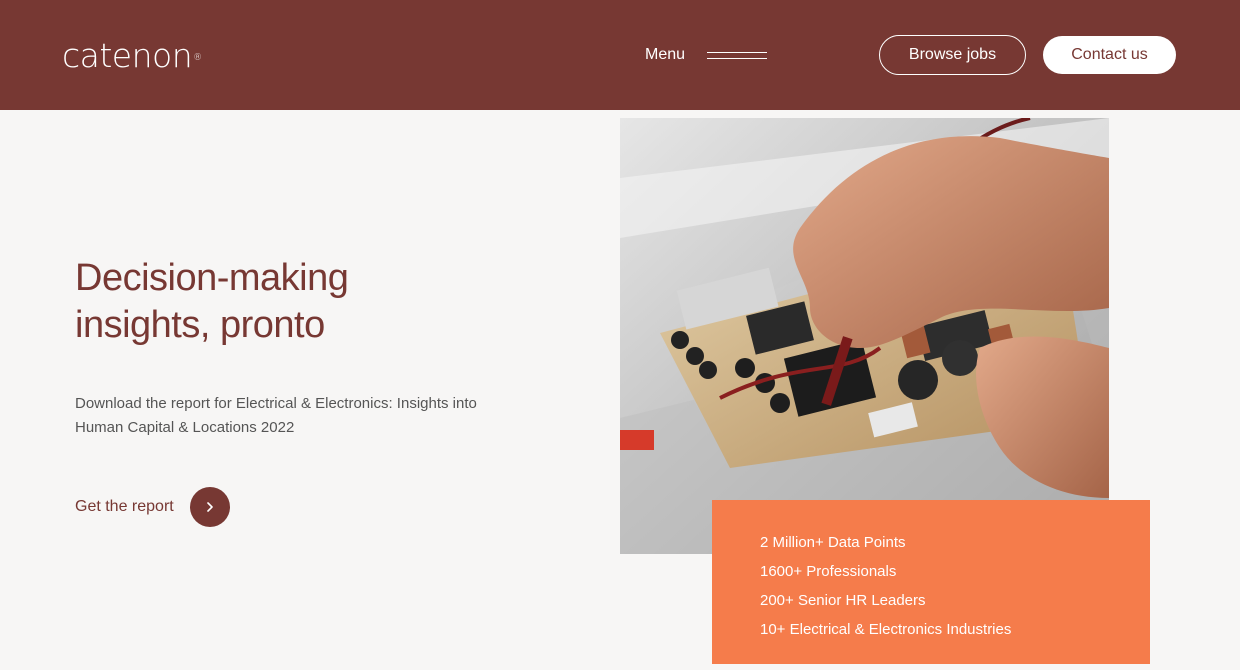 Image resolution: width=1240 pixels, height=670 pixels. Describe the element at coordinates (200, 325) in the screenshot. I see `hero-title-line-2: insights, pronto` at that location.